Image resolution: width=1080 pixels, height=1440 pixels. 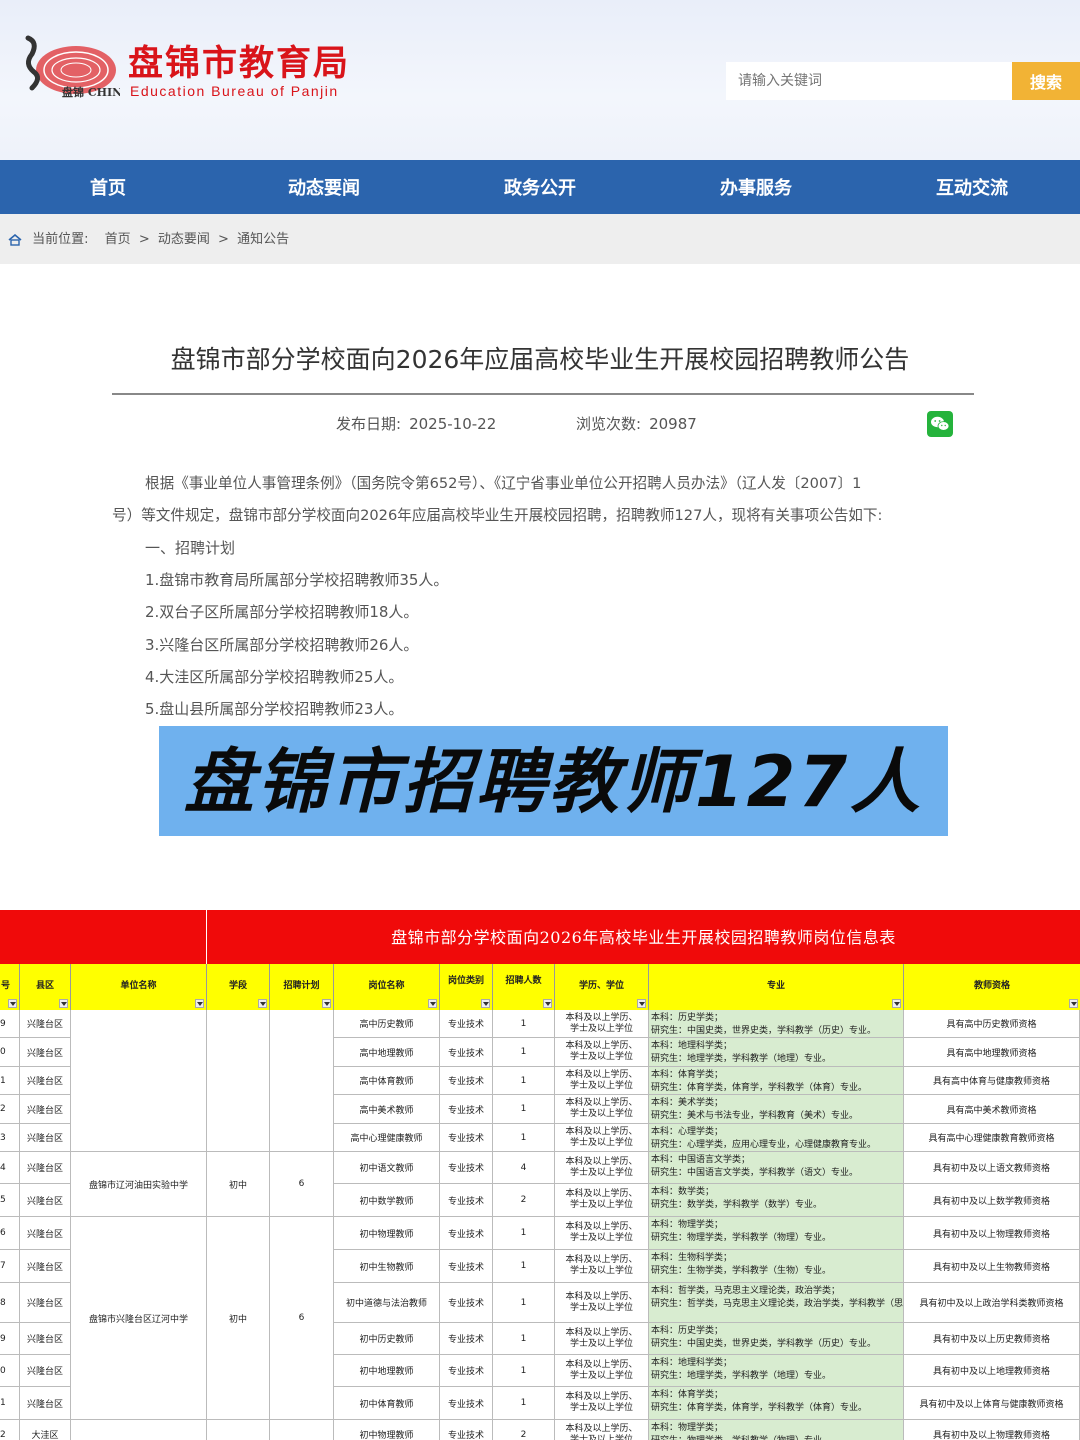 I want to click on nav-item-news: 动态要闻, so click(x=324, y=187).